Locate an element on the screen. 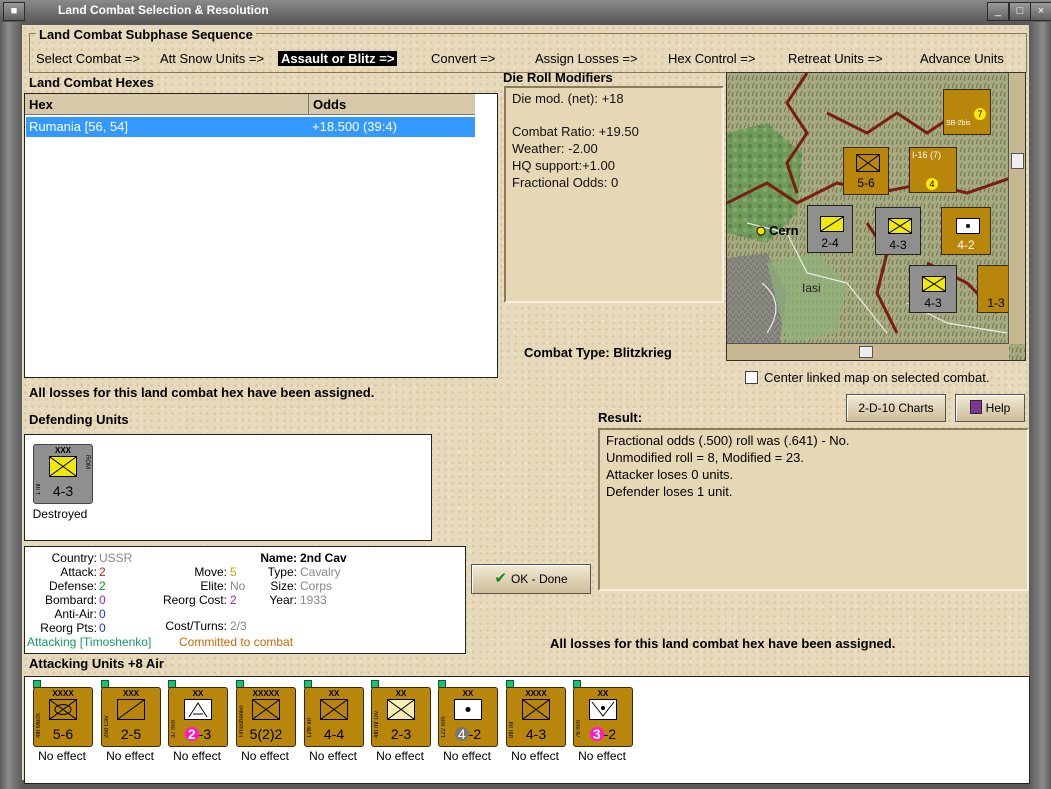 The height and width of the screenshot is (789, 1051). attacking-unit-counter: XXXX 8th Inf 4-3 is located at coordinates (536, 717).